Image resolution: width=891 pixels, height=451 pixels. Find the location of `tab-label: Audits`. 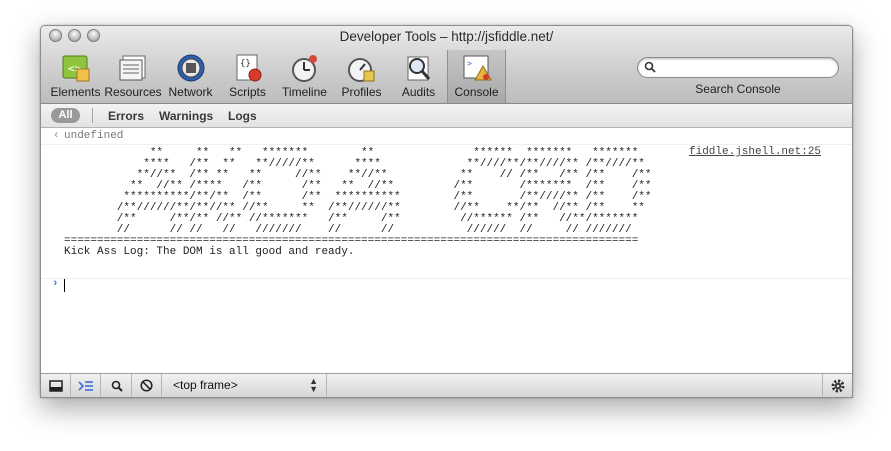

tab-label: Audits is located at coordinates (418, 92).